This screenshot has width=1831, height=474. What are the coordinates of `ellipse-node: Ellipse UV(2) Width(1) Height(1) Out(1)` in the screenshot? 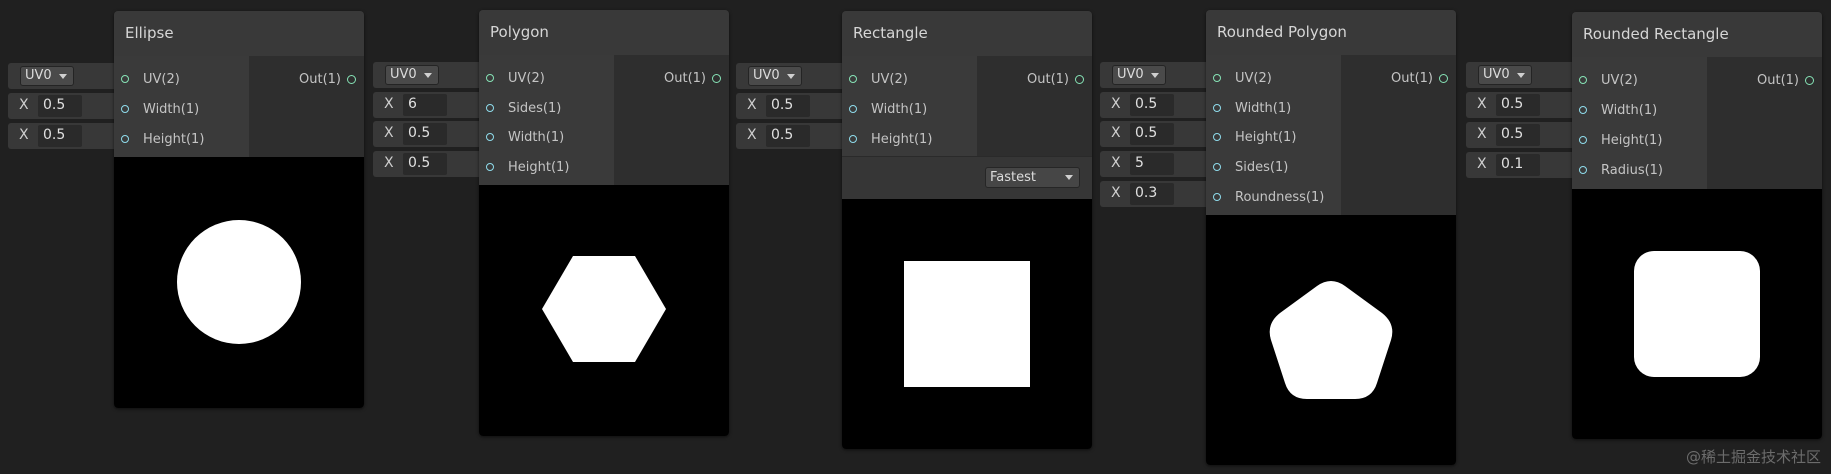 It's located at (239, 209).